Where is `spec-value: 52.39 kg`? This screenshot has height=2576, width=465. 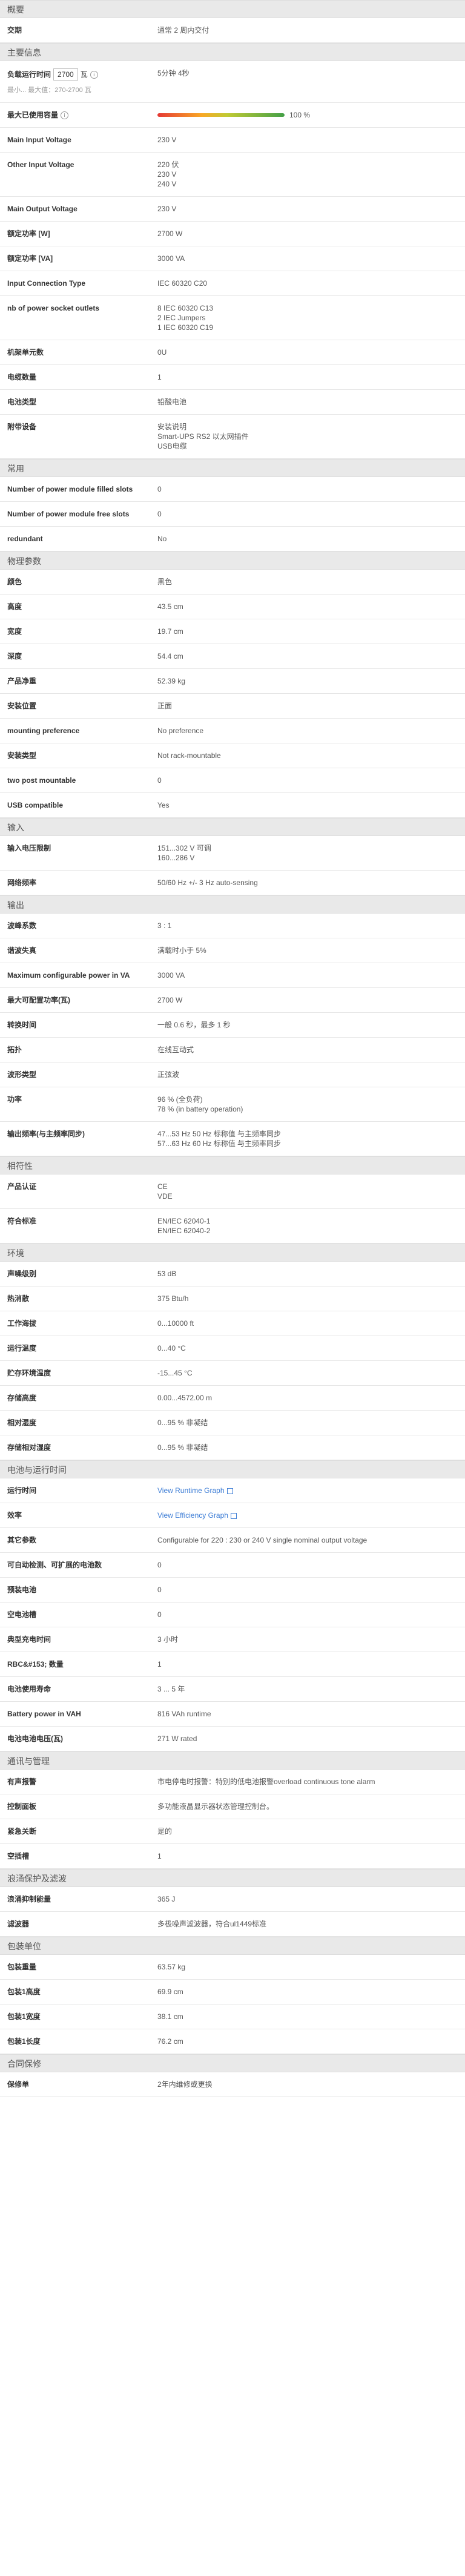
spec-value: 52.39 kg is located at coordinates (311, 681).